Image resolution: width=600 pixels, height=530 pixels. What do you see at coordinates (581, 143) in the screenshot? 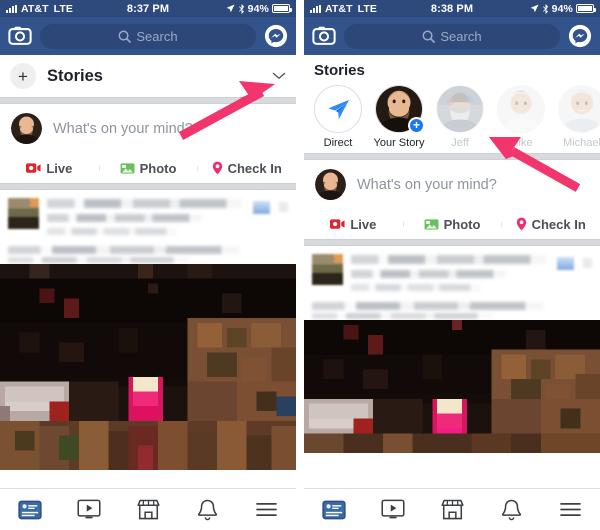
I see `story-label: Michael` at bounding box center [581, 143].